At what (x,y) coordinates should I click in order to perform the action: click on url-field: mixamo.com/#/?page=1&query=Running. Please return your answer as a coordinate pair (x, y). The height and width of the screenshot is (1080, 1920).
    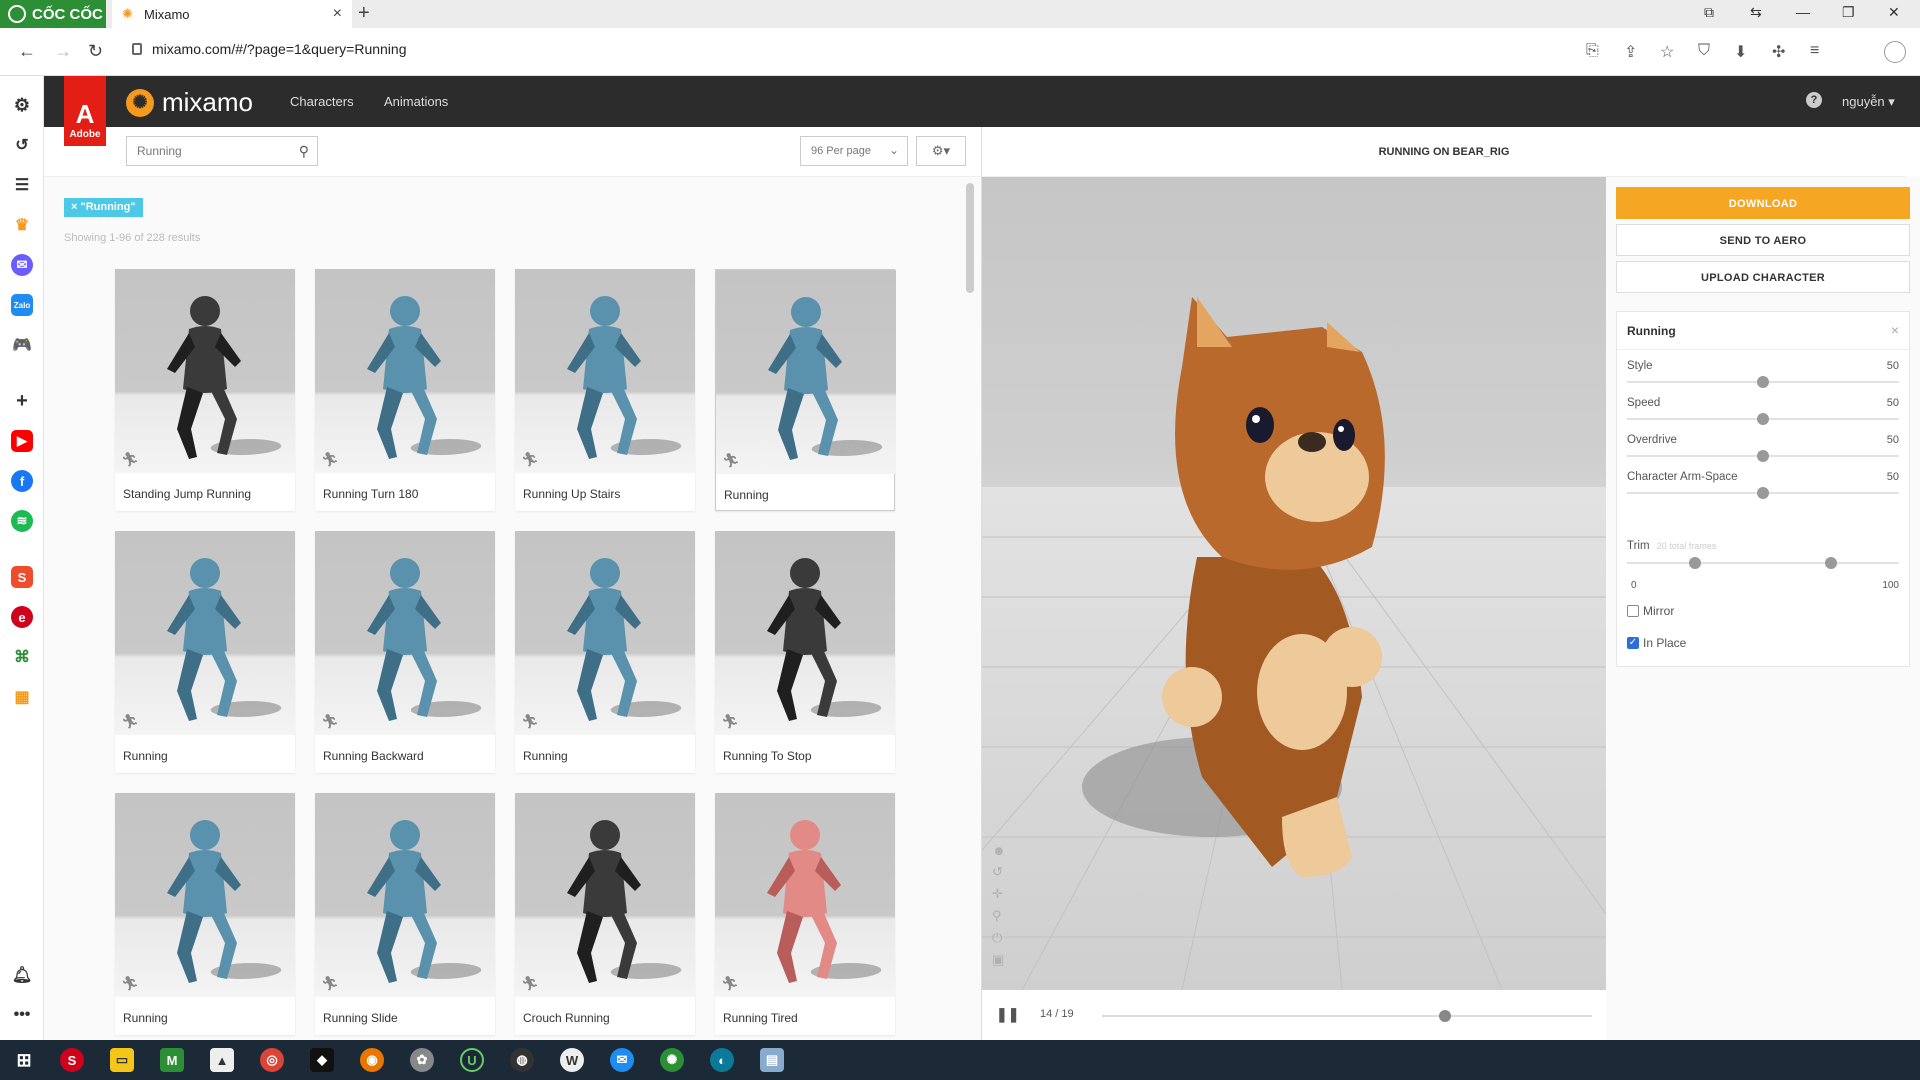
    Looking at the image, I should click on (269, 49).